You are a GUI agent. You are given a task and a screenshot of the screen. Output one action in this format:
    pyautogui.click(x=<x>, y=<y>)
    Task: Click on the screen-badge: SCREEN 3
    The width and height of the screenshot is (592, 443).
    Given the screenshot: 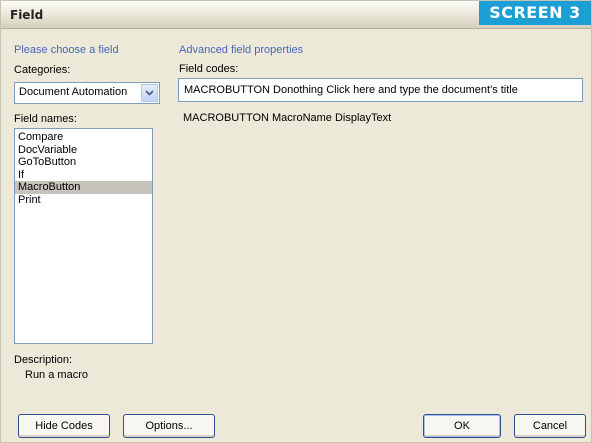 What is the action you would take?
    pyautogui.click(x=535, y=13)
    